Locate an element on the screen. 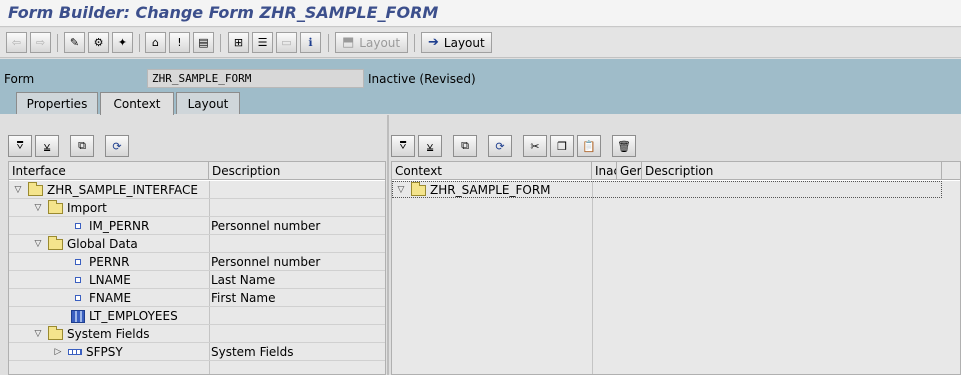  tree-node-label: Import is located at coordinates (87, 208).